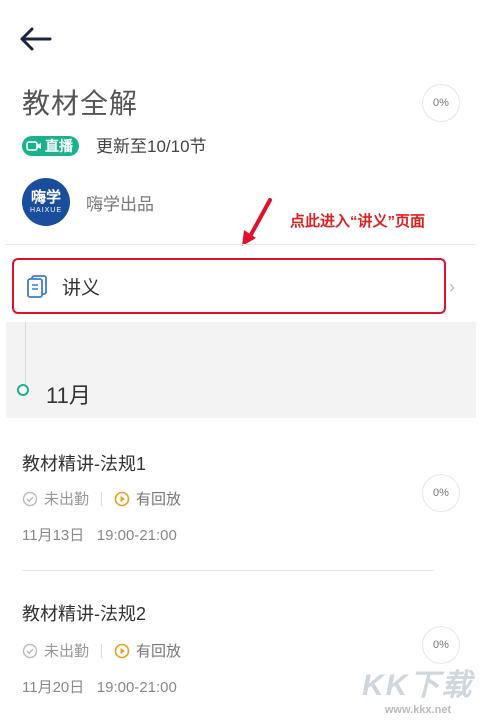 This screenshot has height=720, width=480. I want to click on timeline-dot, so click(23, 390).